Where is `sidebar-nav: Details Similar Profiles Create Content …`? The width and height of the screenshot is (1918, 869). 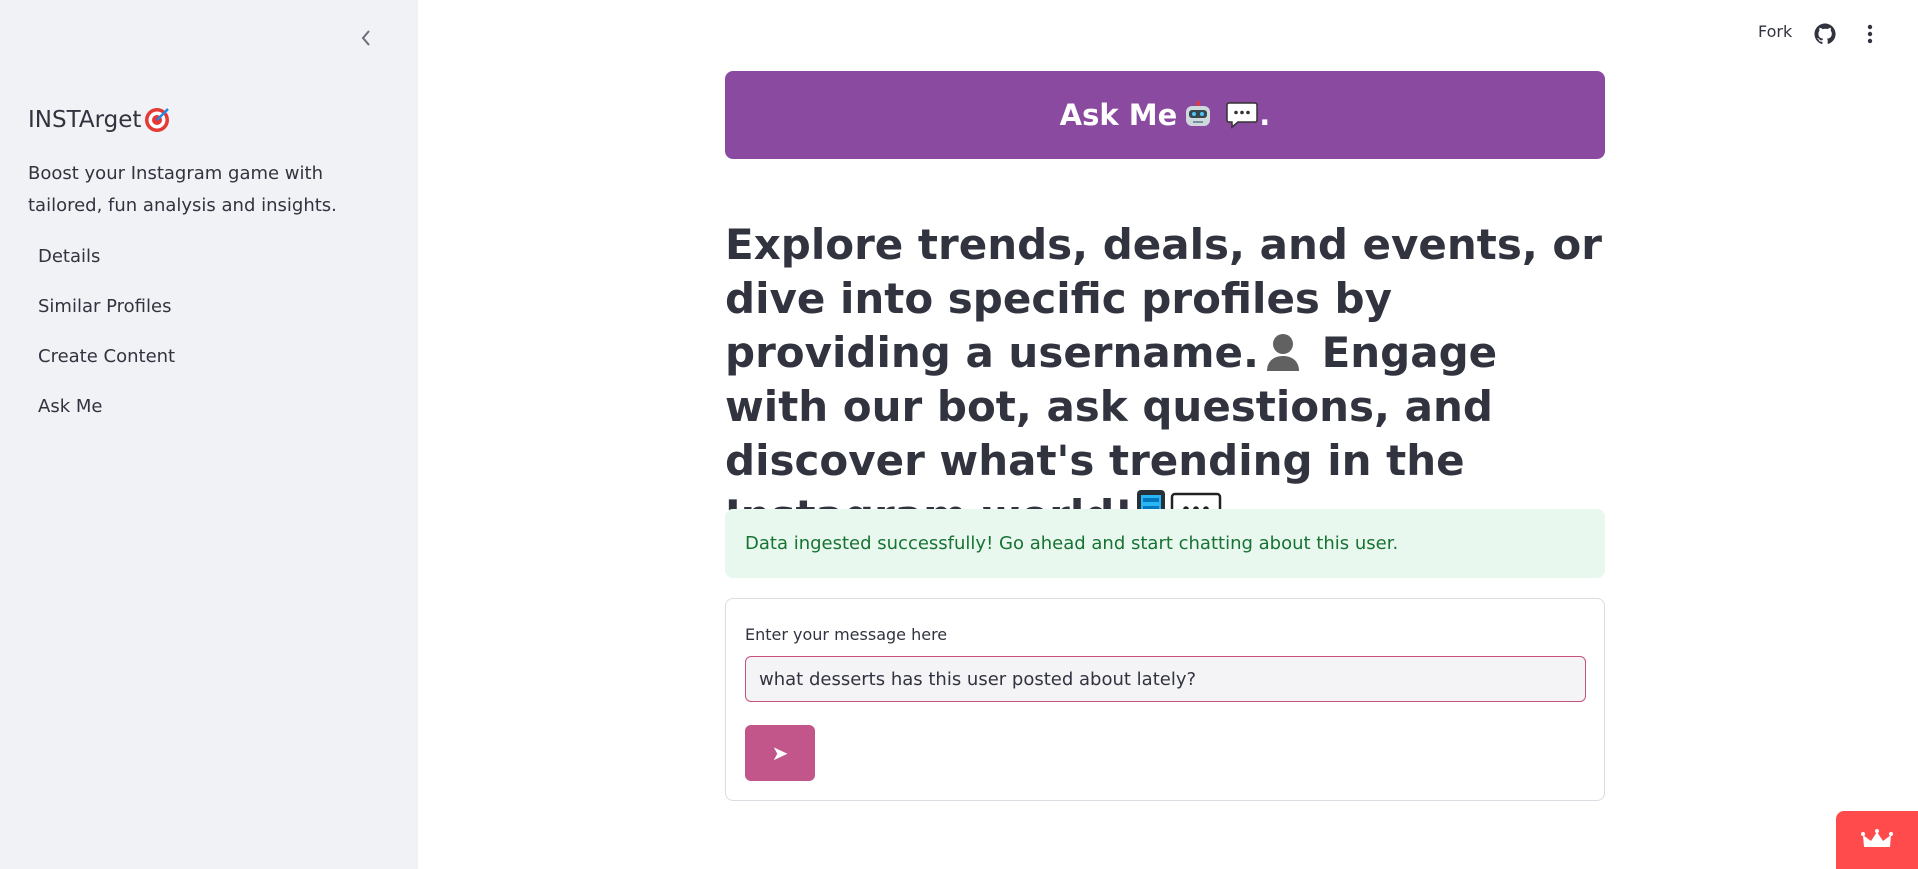
sidebar-nav: Details Similar Profiles Create Content … is located at coordinates (208, 337).